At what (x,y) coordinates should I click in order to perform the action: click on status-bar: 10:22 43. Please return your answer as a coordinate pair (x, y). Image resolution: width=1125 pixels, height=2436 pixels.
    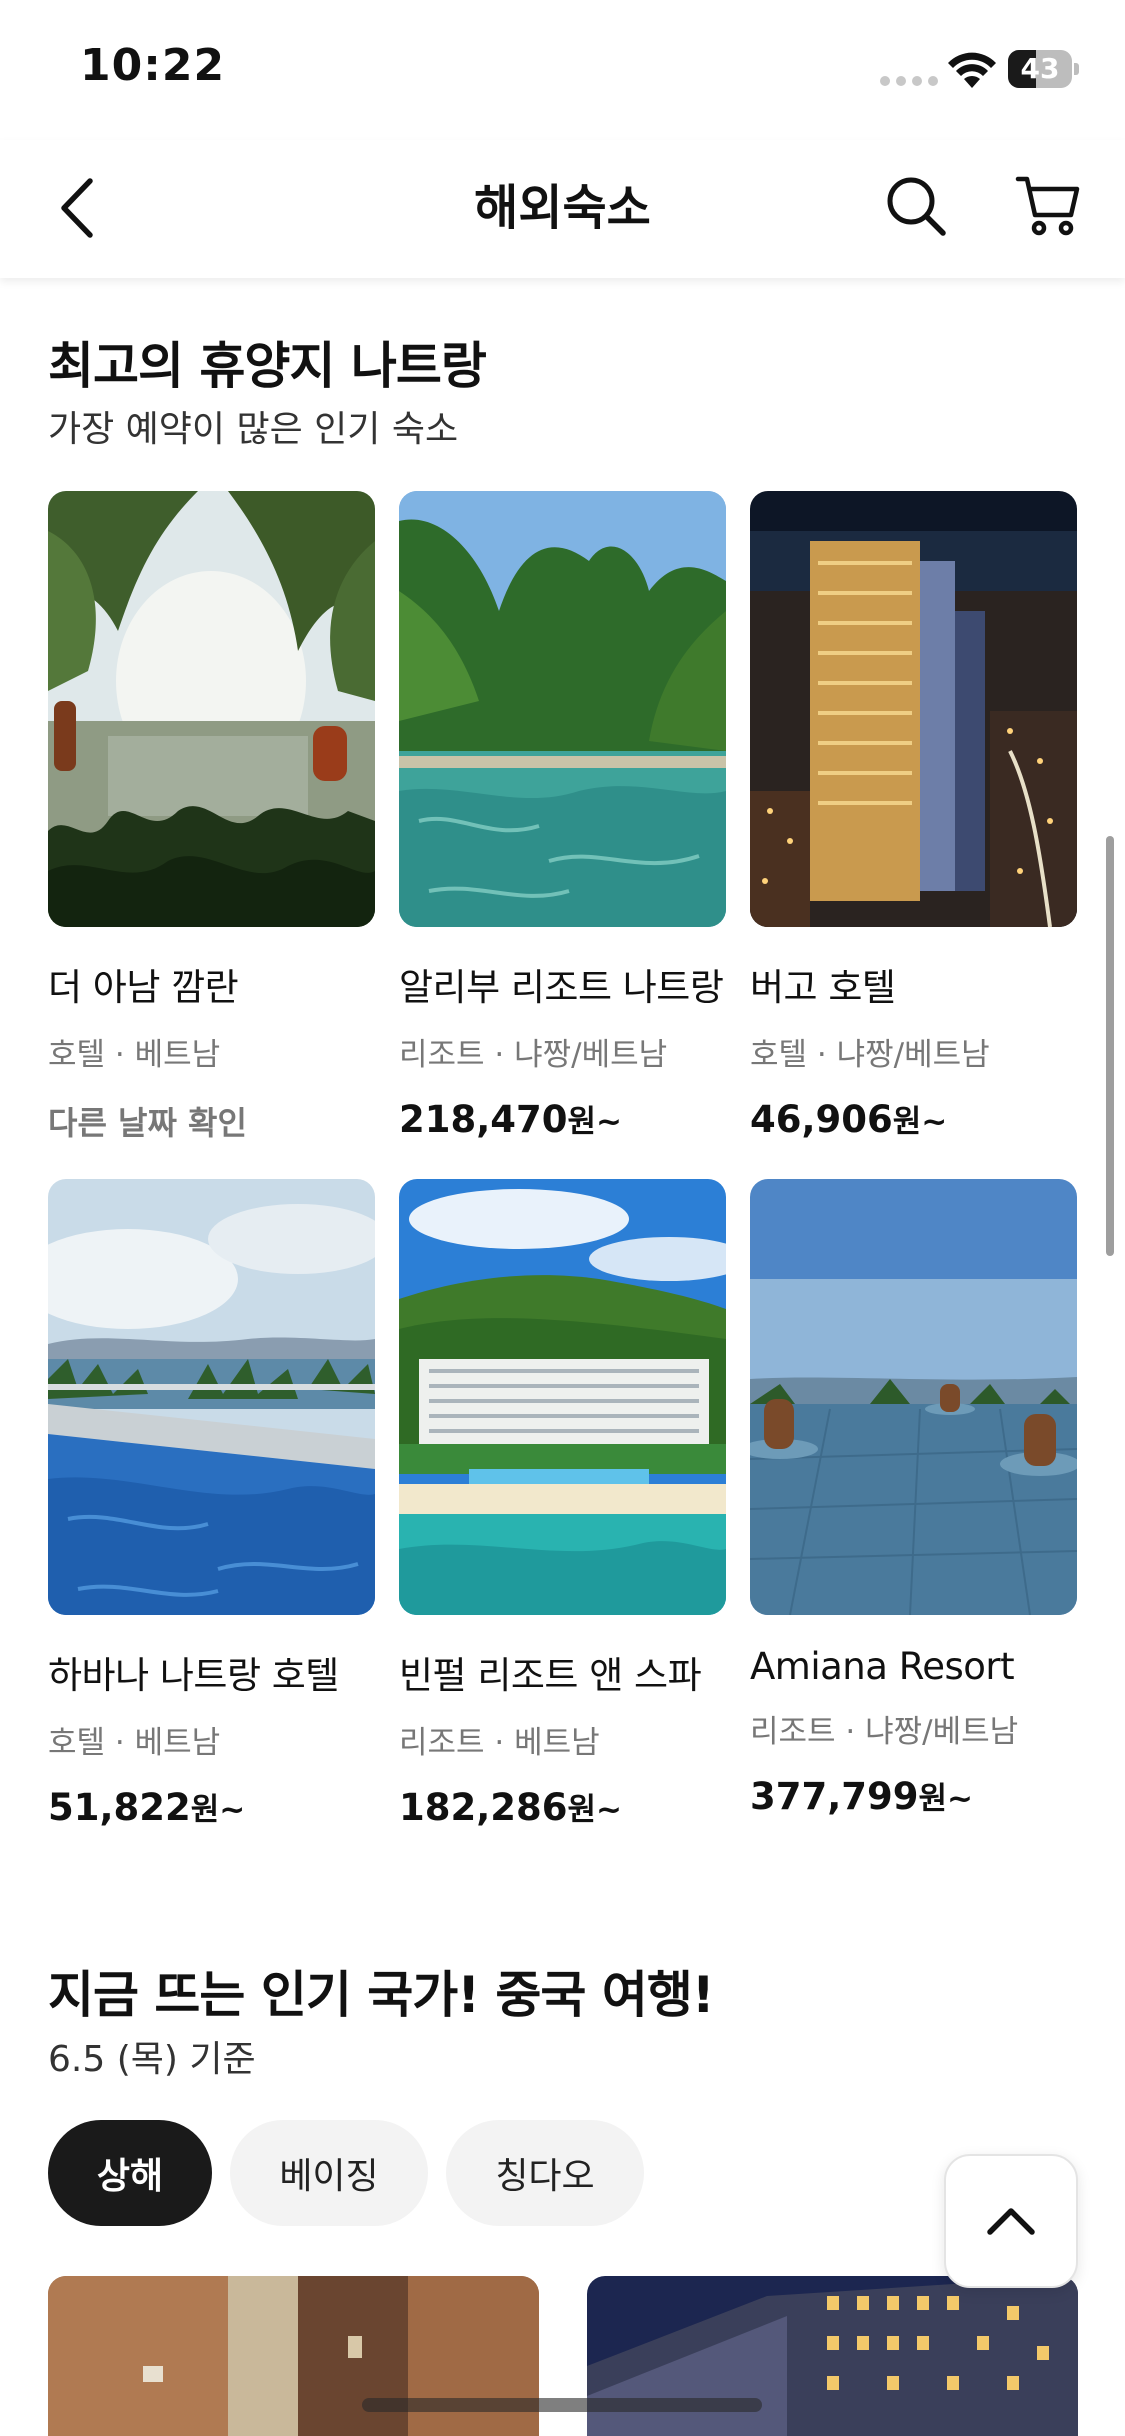
    Looking at the image, I should click on (562, 70).